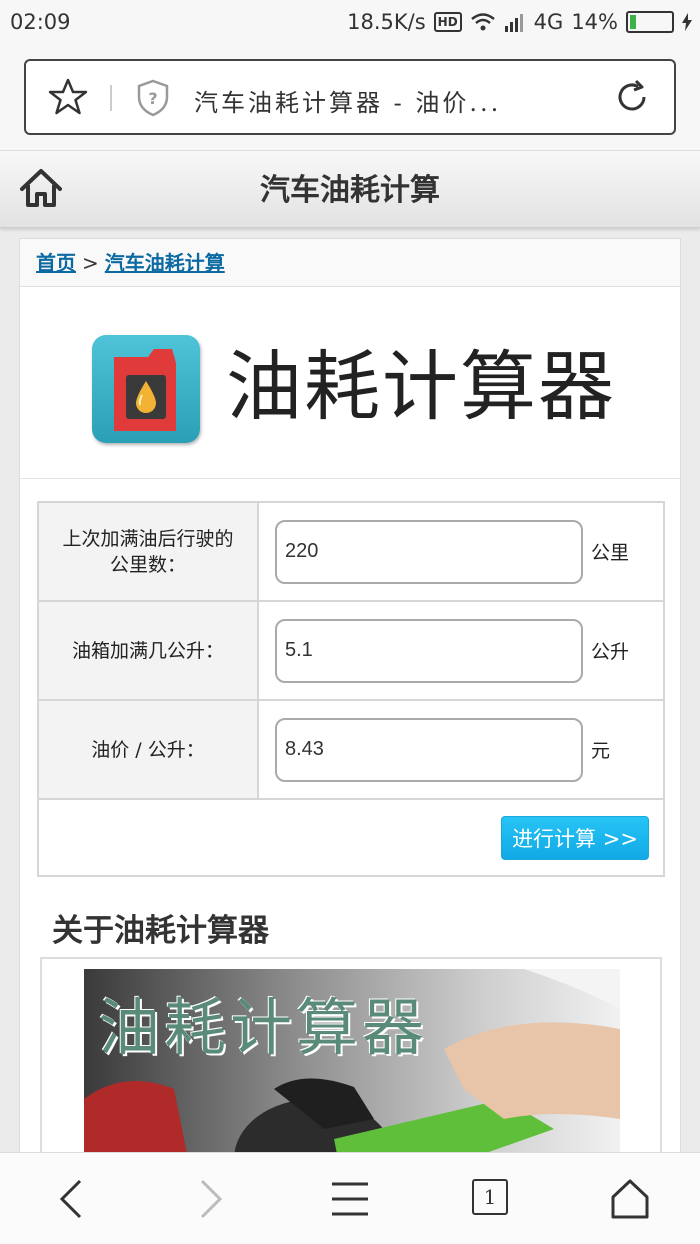 The image size is (700, 1244). I want to click on status-bar: 02:09 18.5K/s HD 4G 14%, so click(350, 23).